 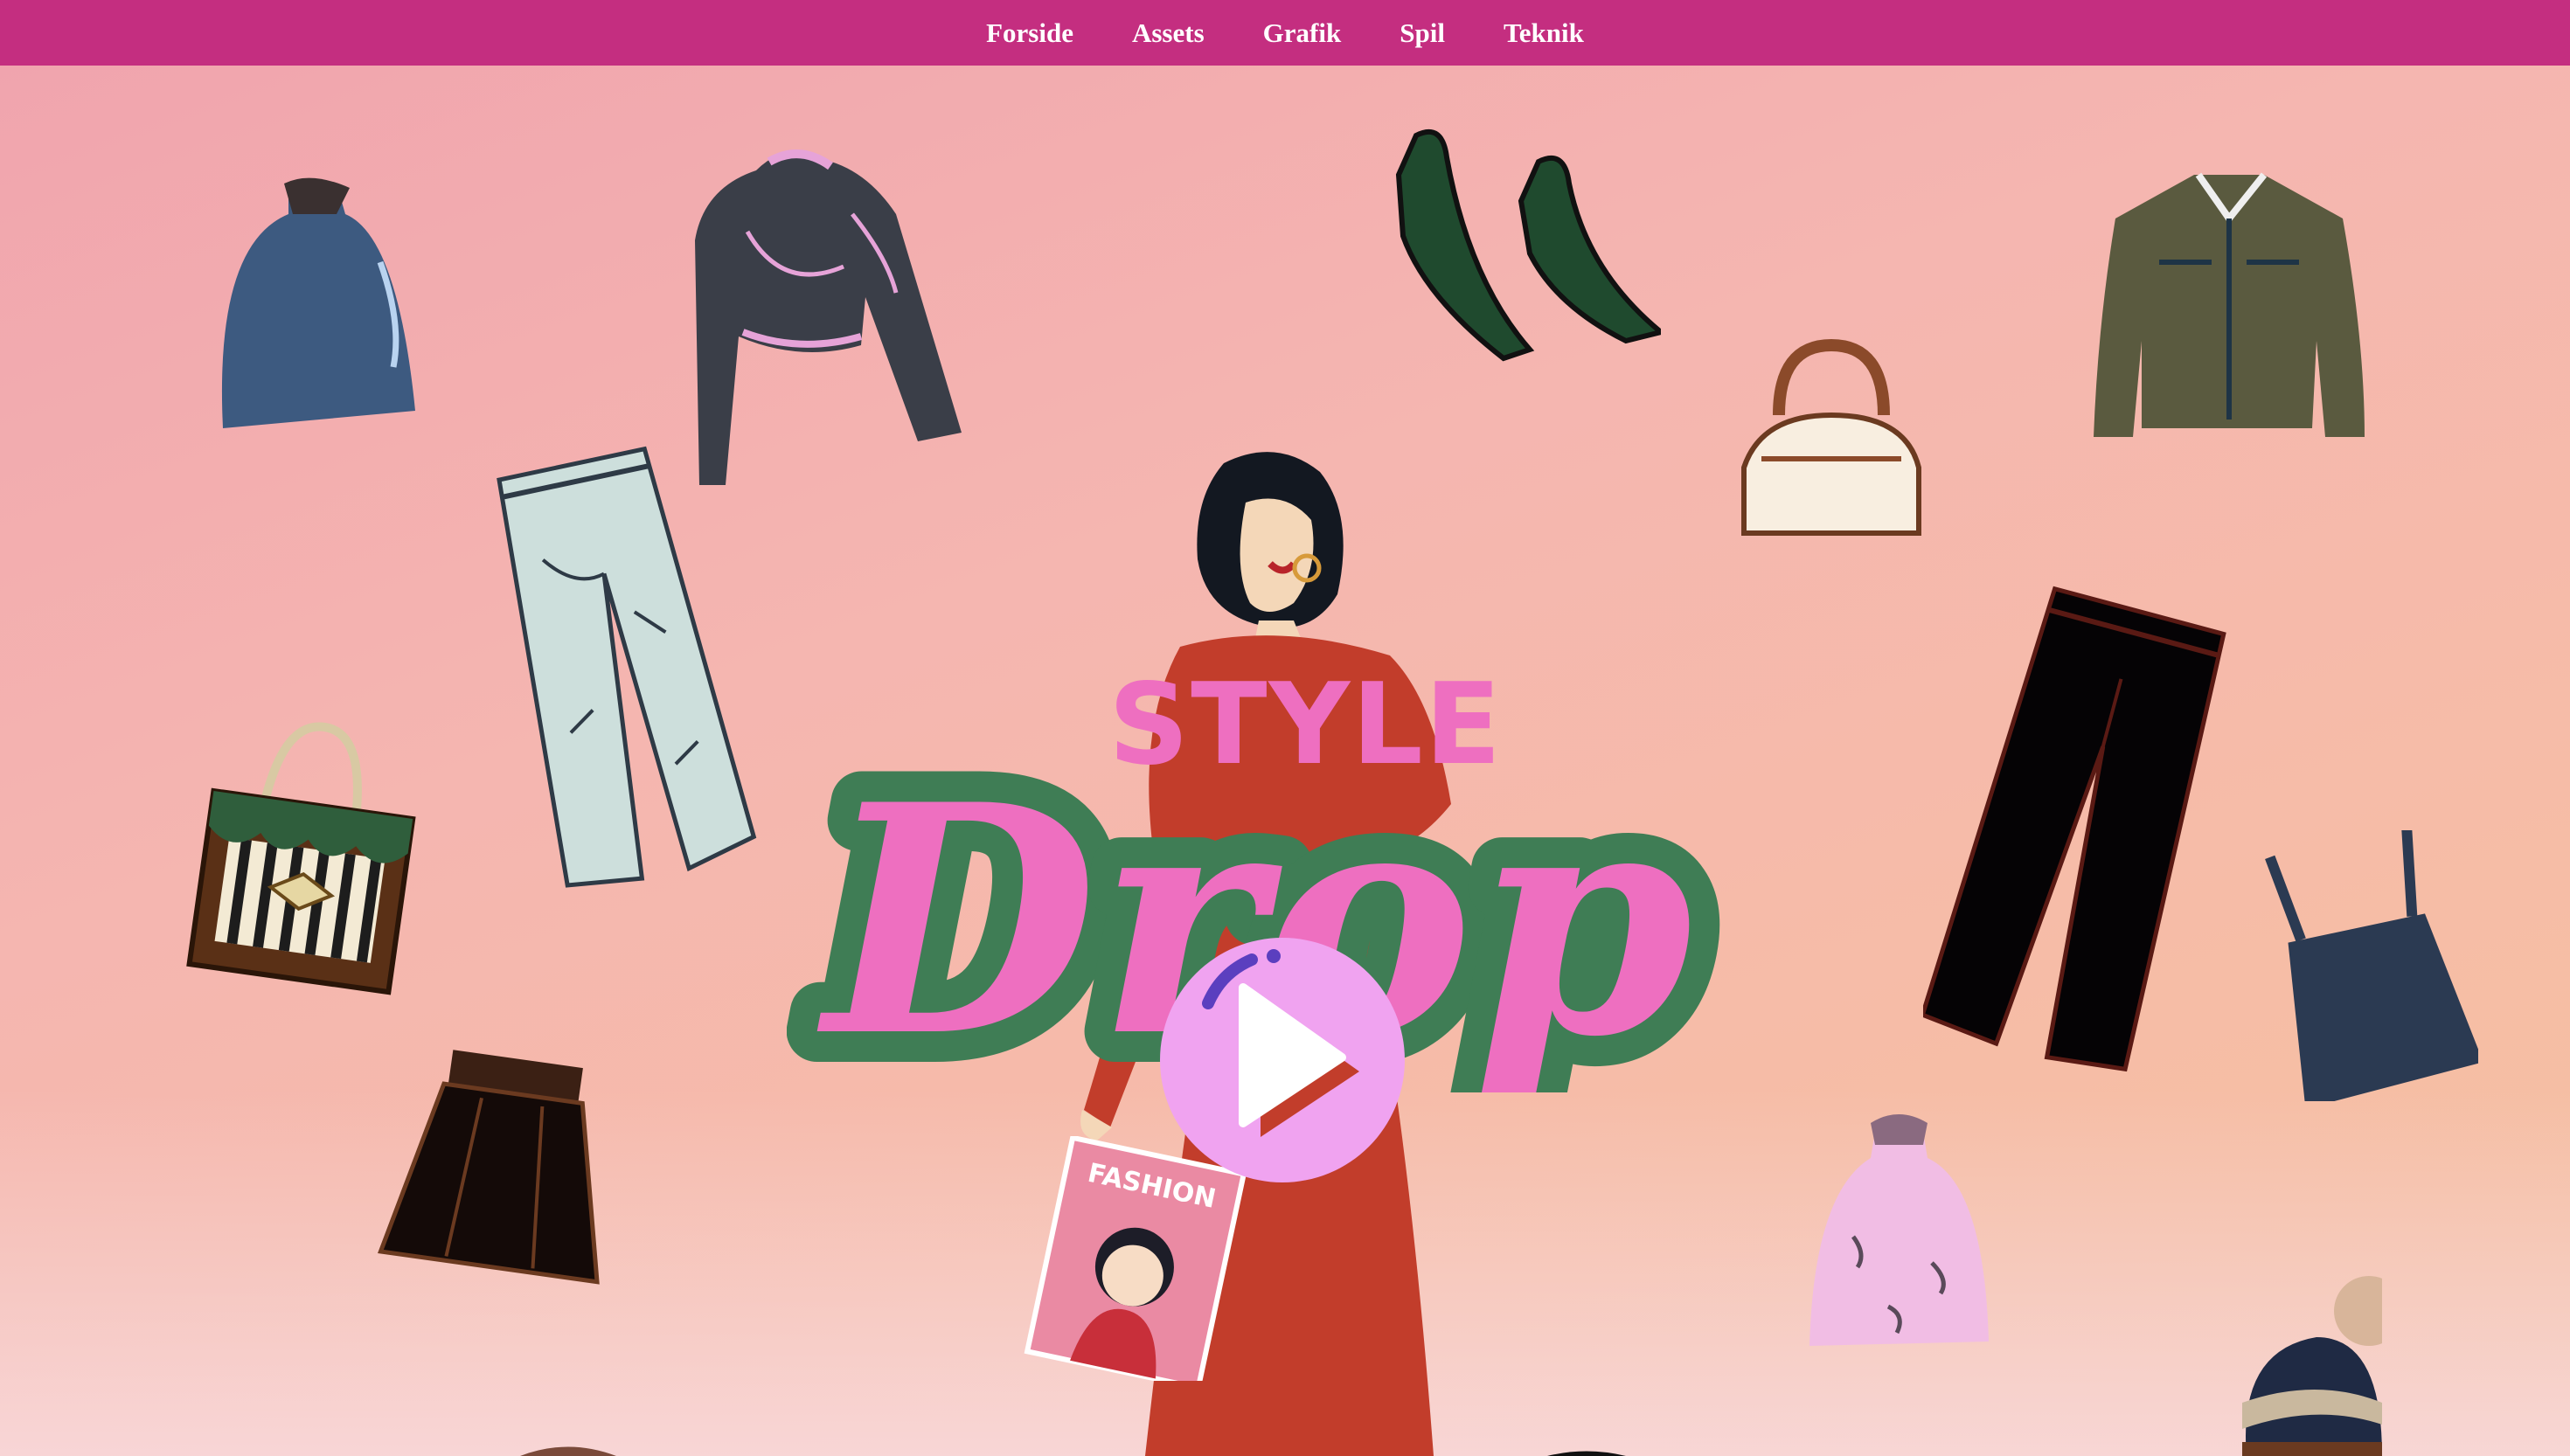 What do you see at coordinates (1831, 439) in the screenshot?
I see `cream-handbag-illustration` at bounding box center [1831, 439].